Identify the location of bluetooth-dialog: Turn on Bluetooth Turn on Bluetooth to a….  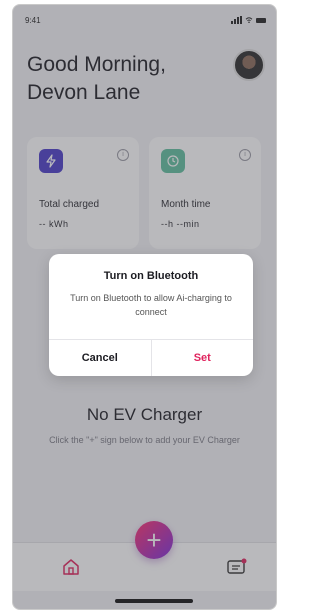
(151, 315).